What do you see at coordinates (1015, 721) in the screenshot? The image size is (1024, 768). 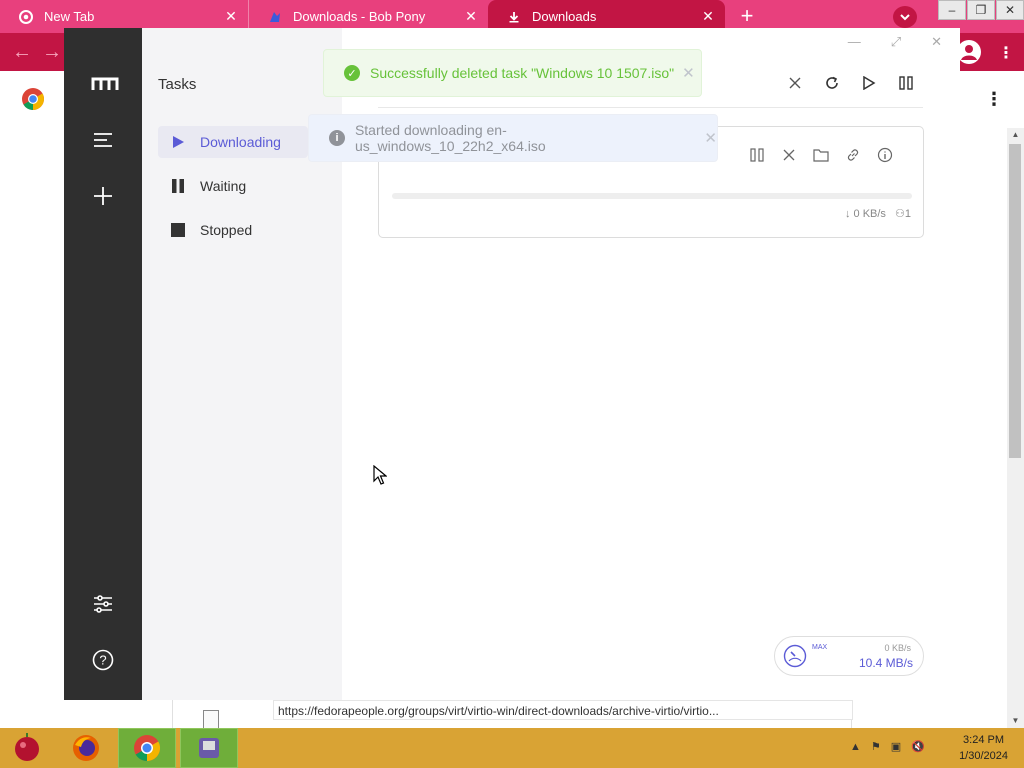 I see `scroll-down-icon: ▼` at bounding box center [1015, 721].